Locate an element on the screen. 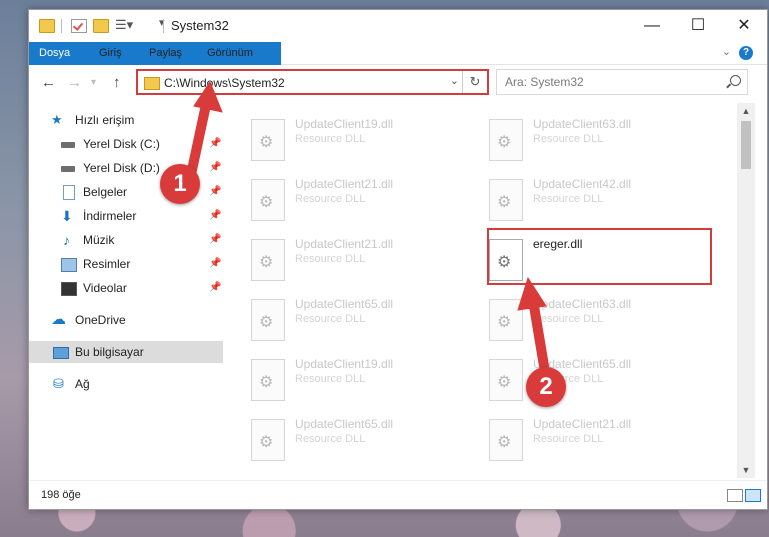 The image size is (769, 537). arrow-1-head is located at coordinates (208, 96).